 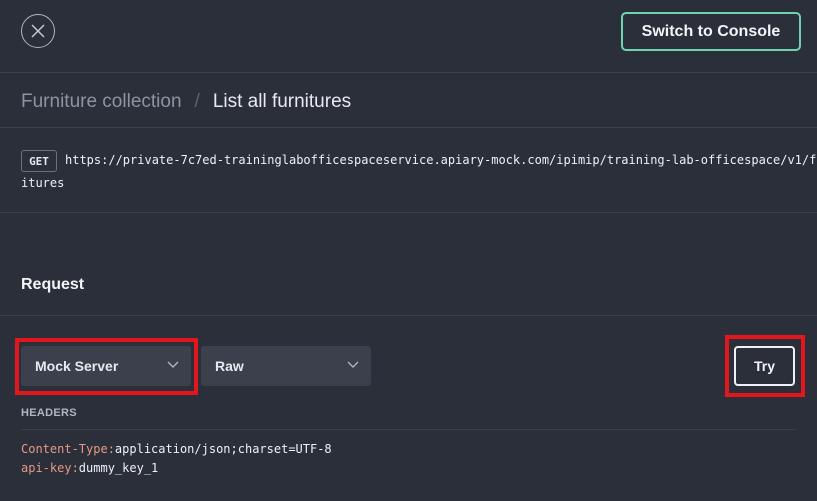 What do you see at coordinates (53, 284) in the screenshot?
I see `request-section-title: Request` at bounding box center [53, 284].